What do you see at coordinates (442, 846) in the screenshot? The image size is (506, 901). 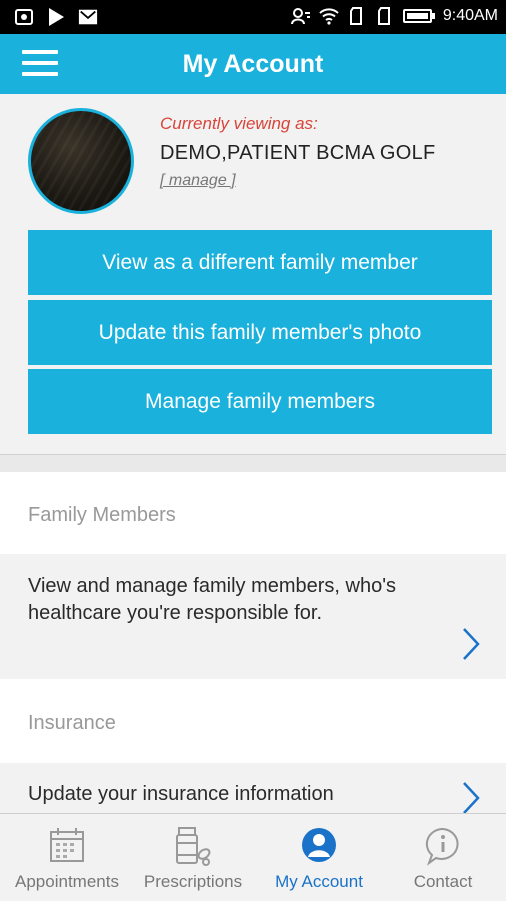 I see `info-chat-icon` at bounding box center [442, 846].